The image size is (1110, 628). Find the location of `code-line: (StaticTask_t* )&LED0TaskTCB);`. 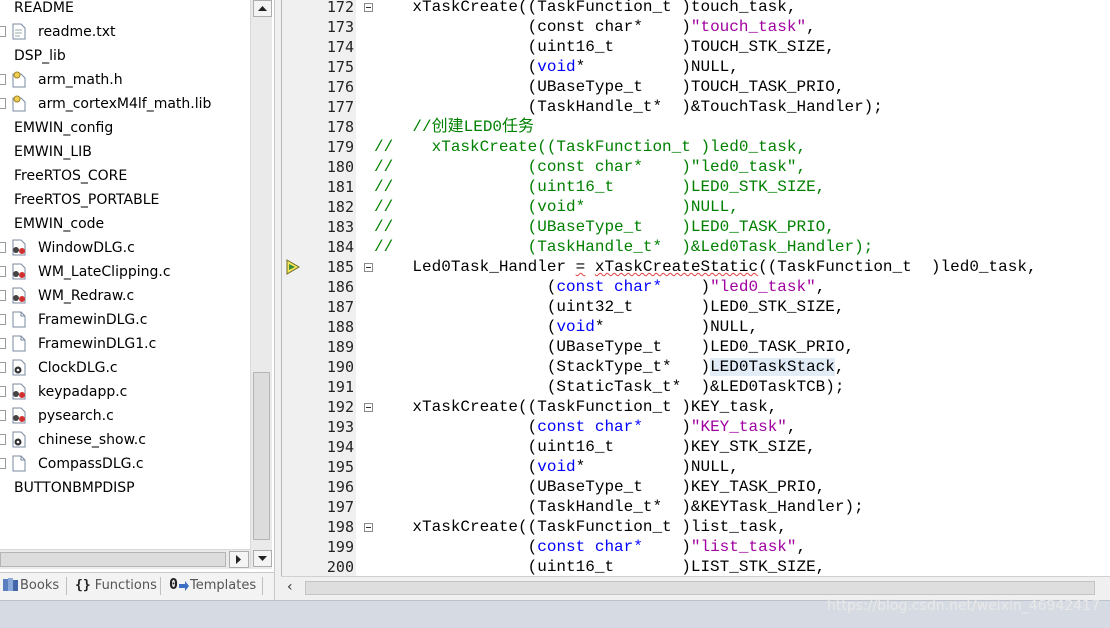

code-line: (StaticTask_t* )&LED0TaskTCB); is located at coordinates (609, 387).